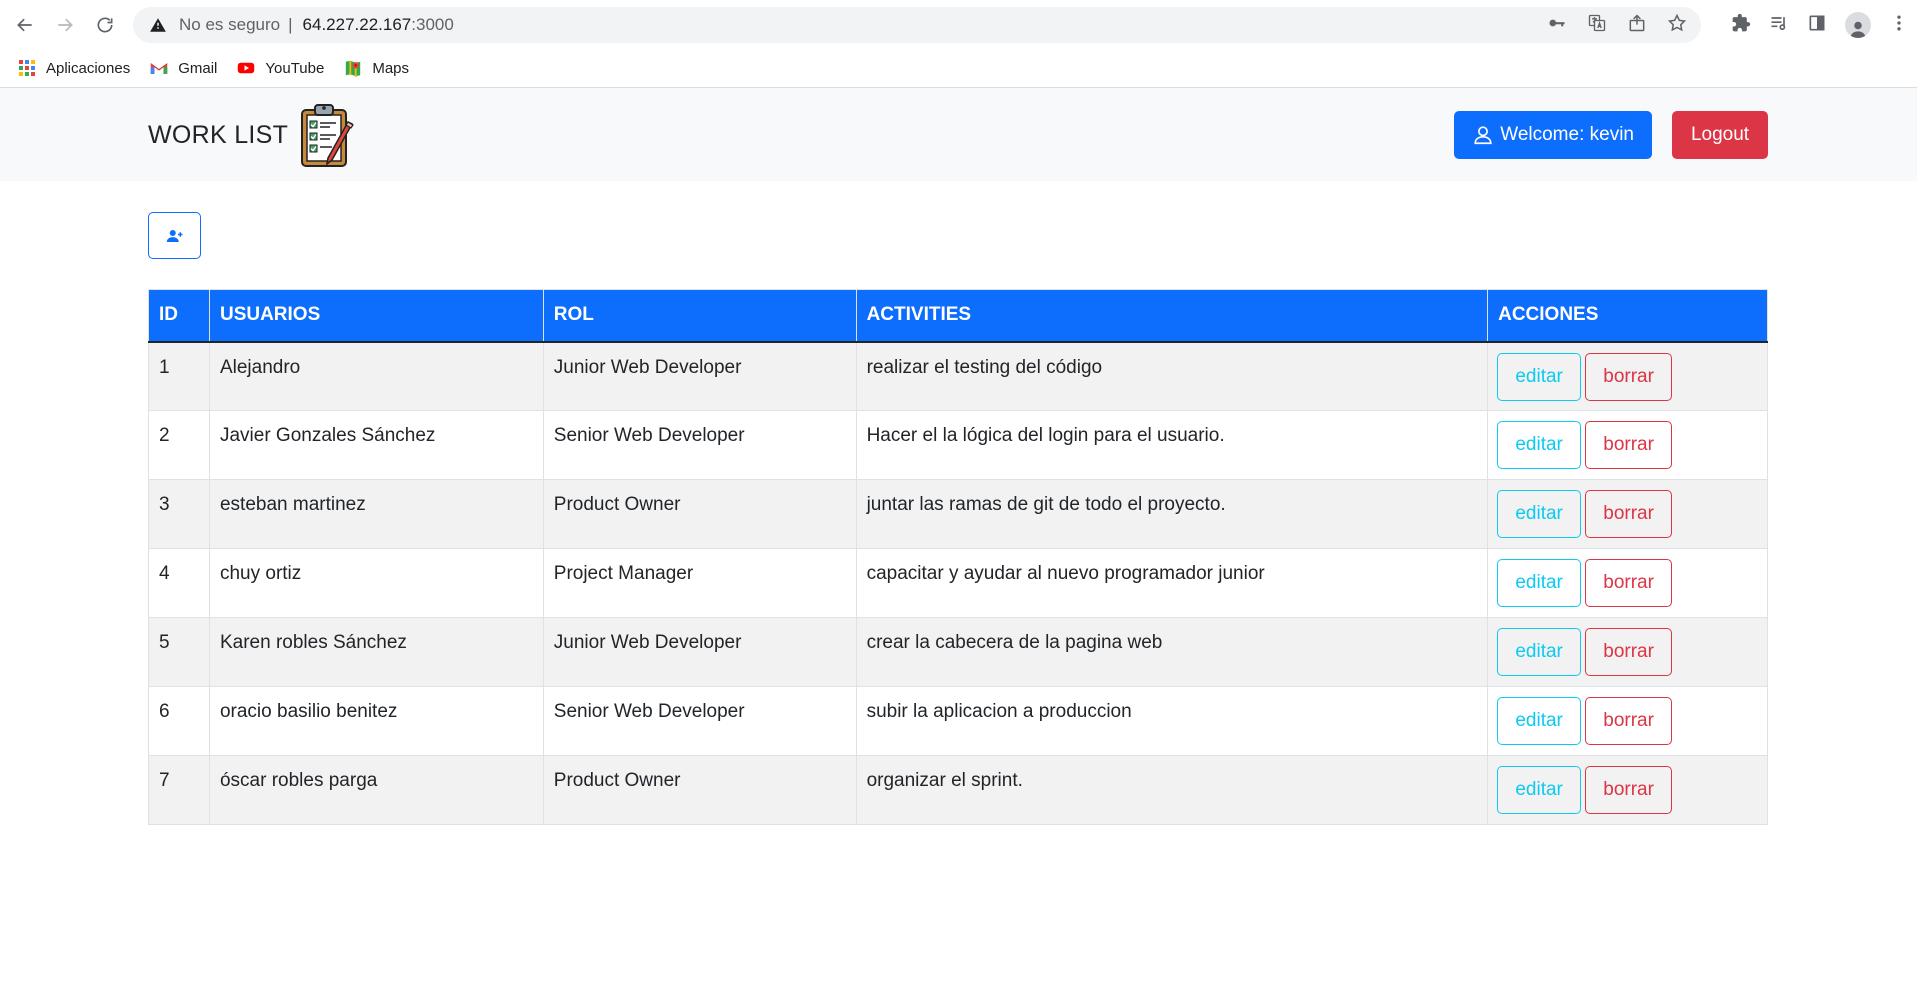  I want to click on gmail-icon, so click(159, 68).